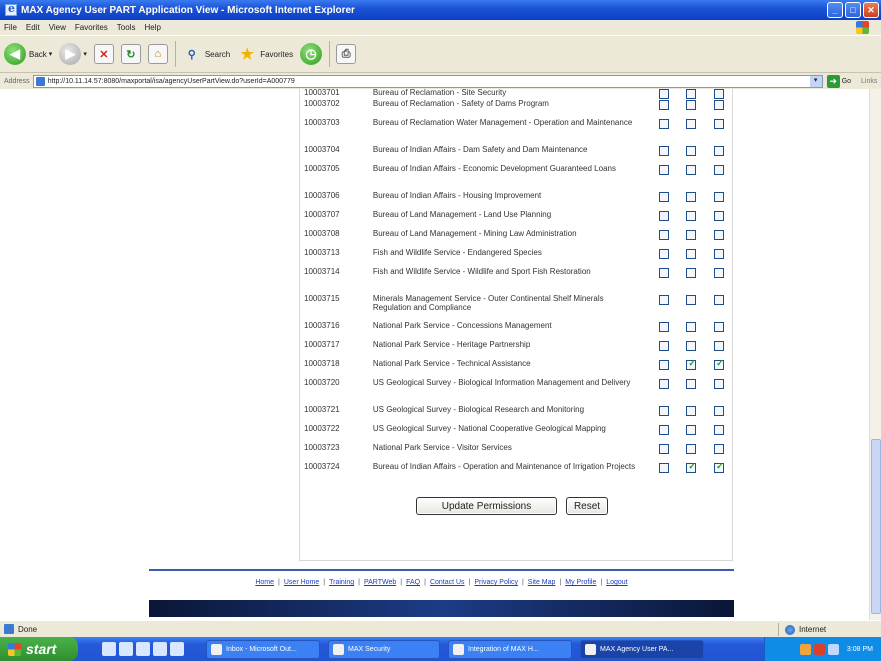  Describe the element at coordinates (10, 27) in the screenshot. I see `menu-file: File` at that location.